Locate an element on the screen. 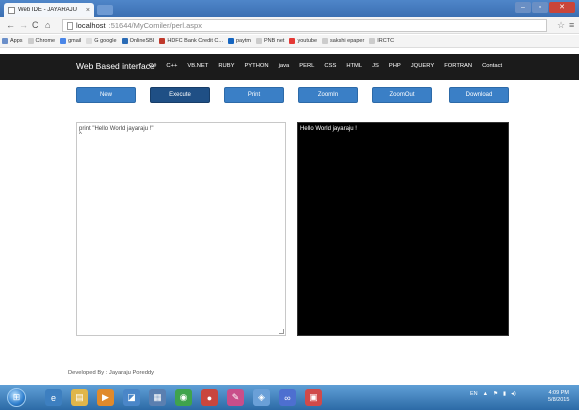 The image size is (579, 410). nav-link-contact: Contact is located at coordinates (492, 66).